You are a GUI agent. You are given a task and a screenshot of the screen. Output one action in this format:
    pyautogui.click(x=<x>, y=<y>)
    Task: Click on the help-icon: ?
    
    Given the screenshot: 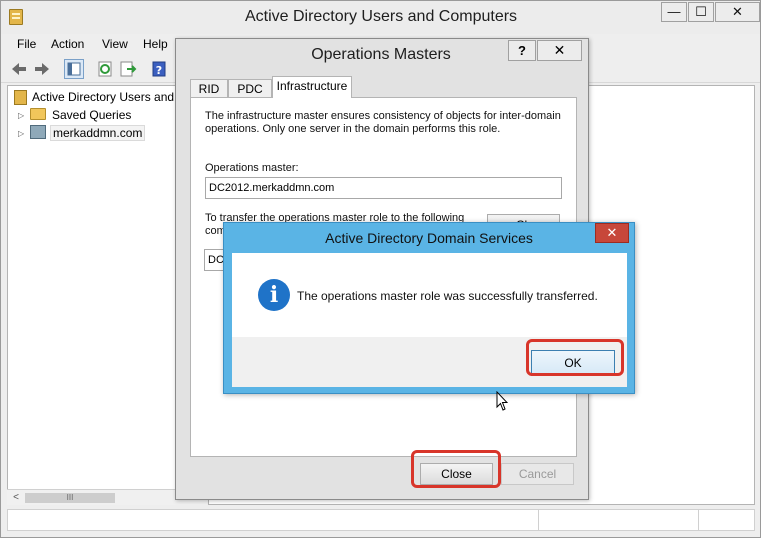 What is the action you would take?
    pyautogui.click(x=159, y=69)
    